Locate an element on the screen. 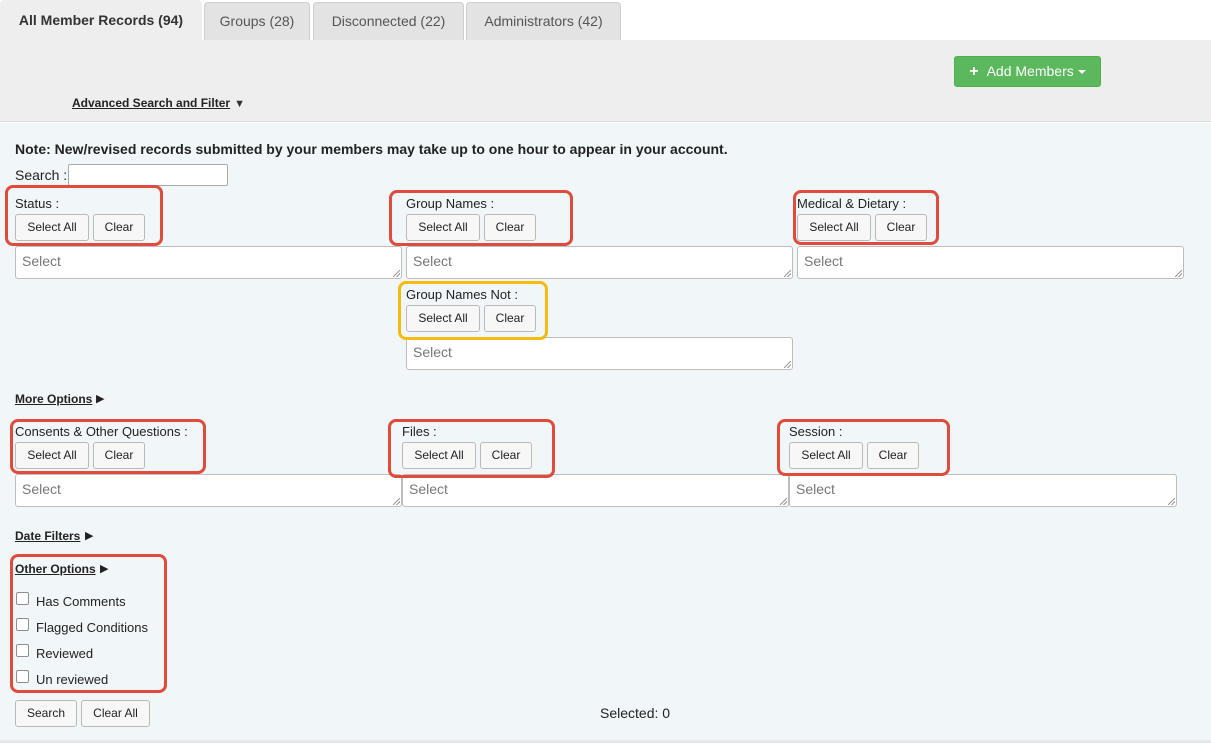 The height and width of the screenshot is (746, 1211). tab-disconnected: Disconnected (22) is located at coordinates (388, 21).